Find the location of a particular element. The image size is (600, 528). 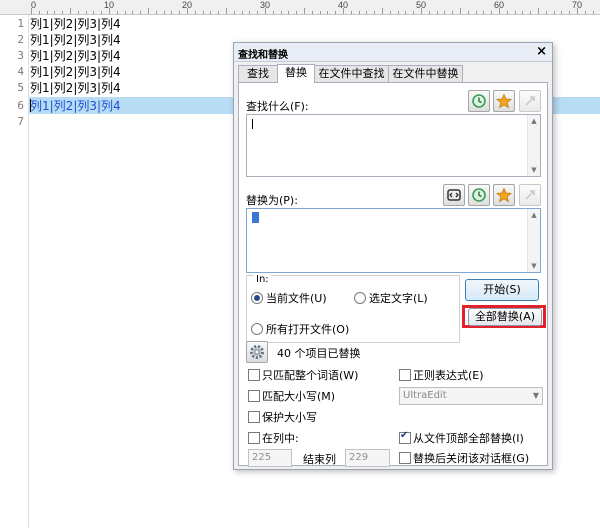

swap-button is located at coordinates (454, 195).